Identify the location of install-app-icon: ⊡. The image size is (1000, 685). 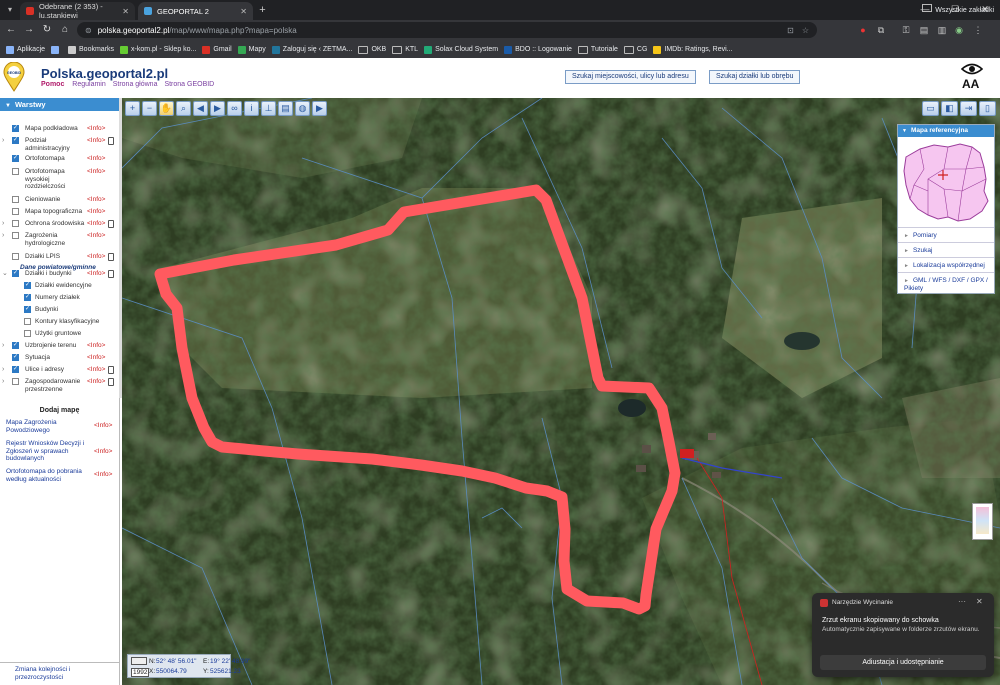
(790, 30).